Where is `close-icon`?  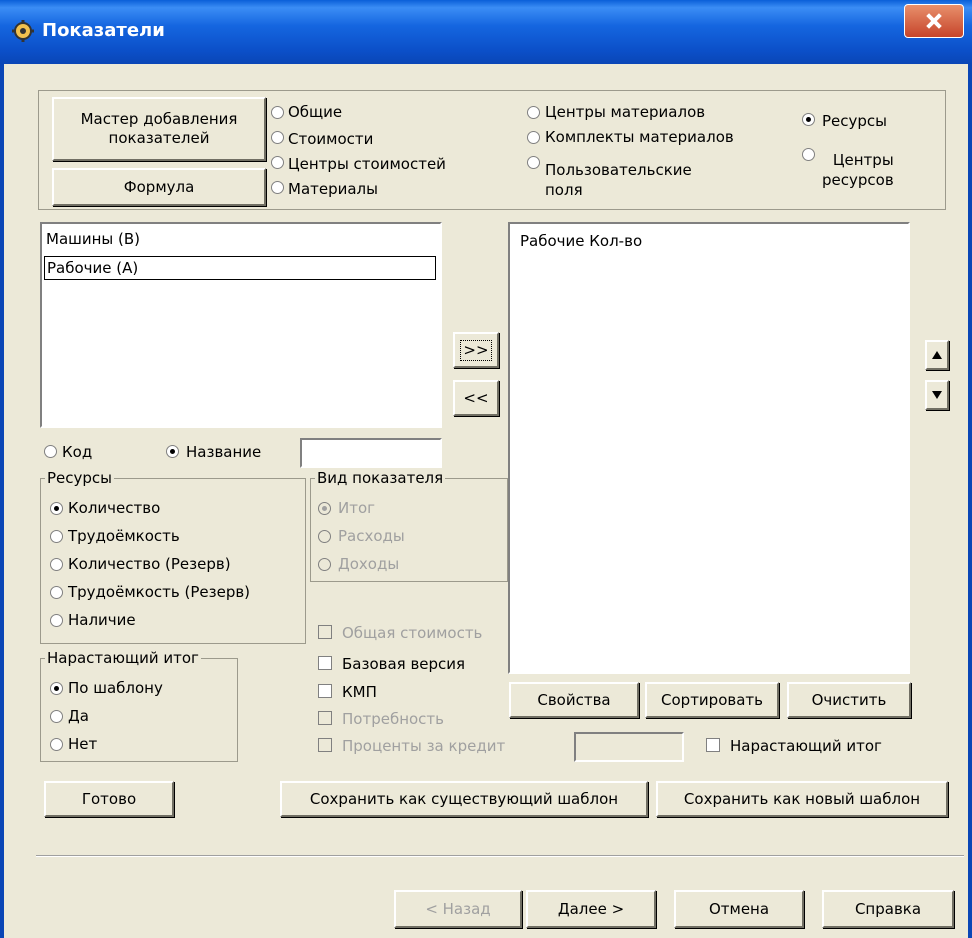
close-icon is located at coordinates (934, 21).